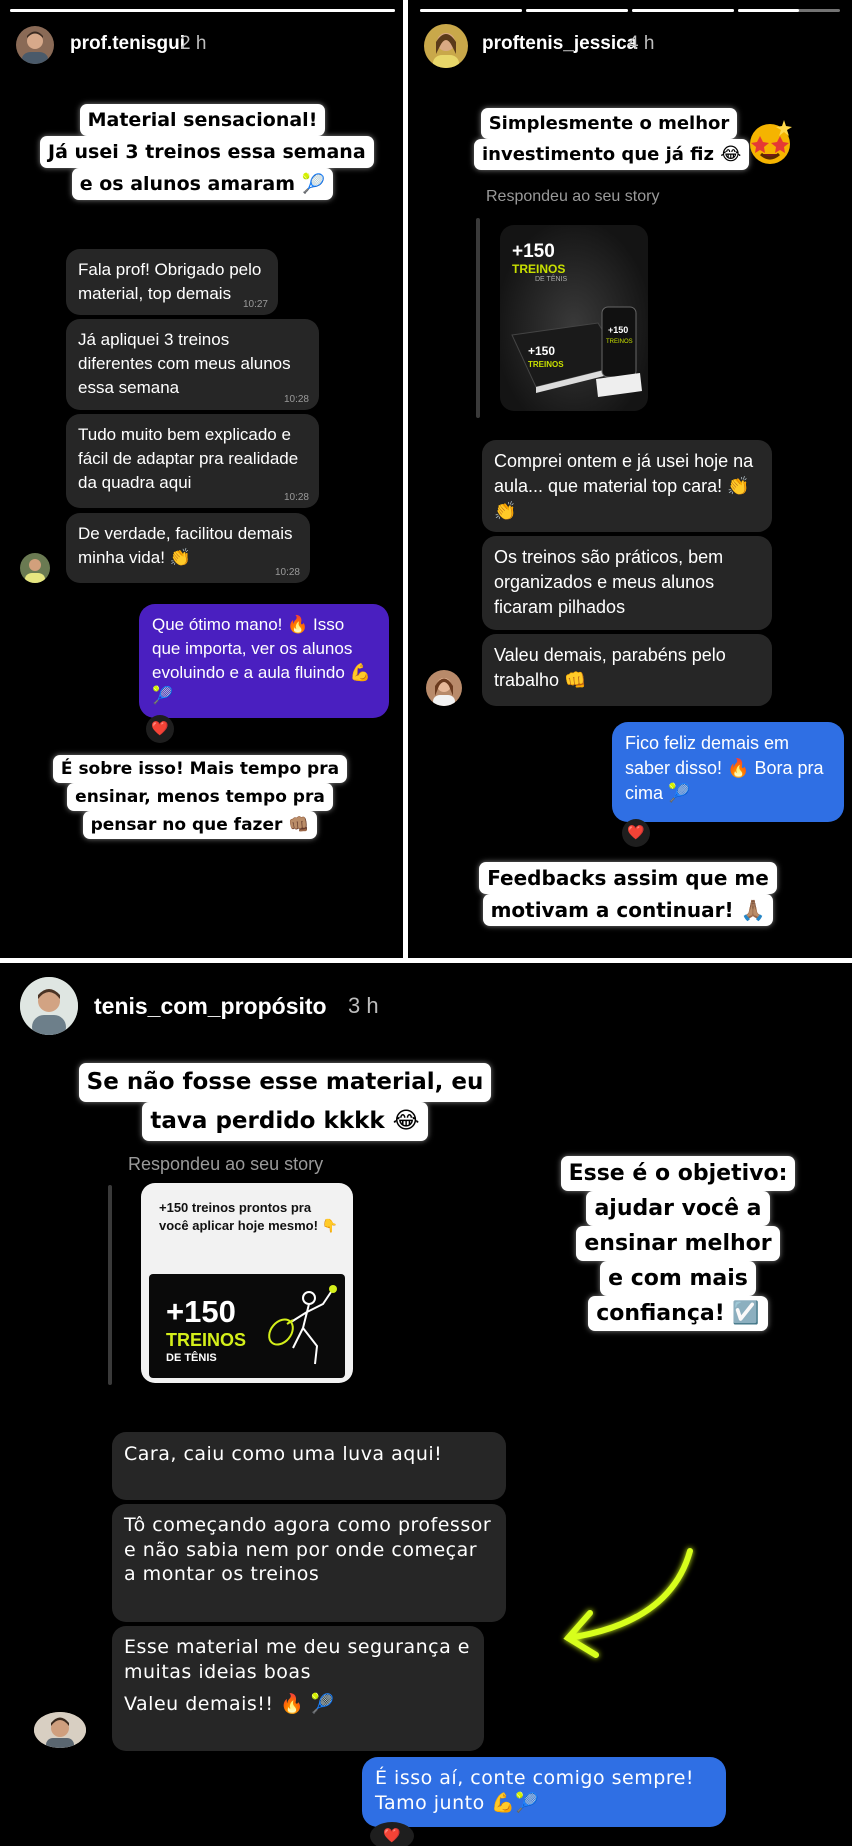 This screenshot has height=1846, width=852. I want to click on caption-line: Feedbacks assim que me, so click(628, 878).